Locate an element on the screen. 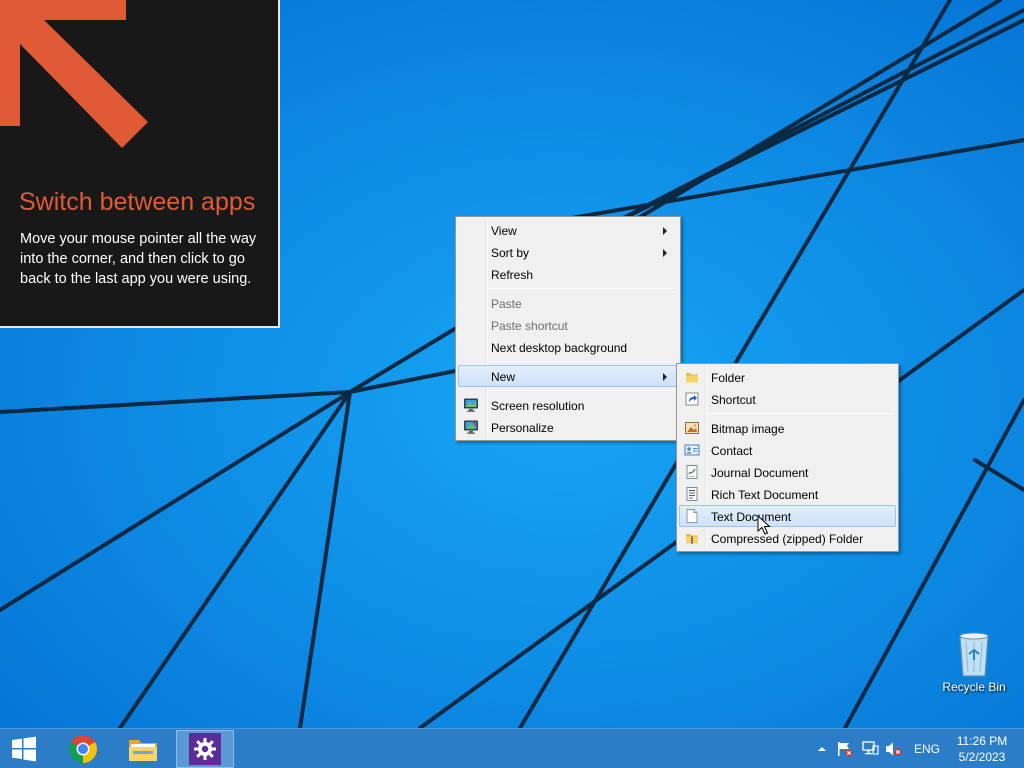 This screenshot has width=1024, height=768. menu-item-label: Refresh is located at coordinates (512, 275).